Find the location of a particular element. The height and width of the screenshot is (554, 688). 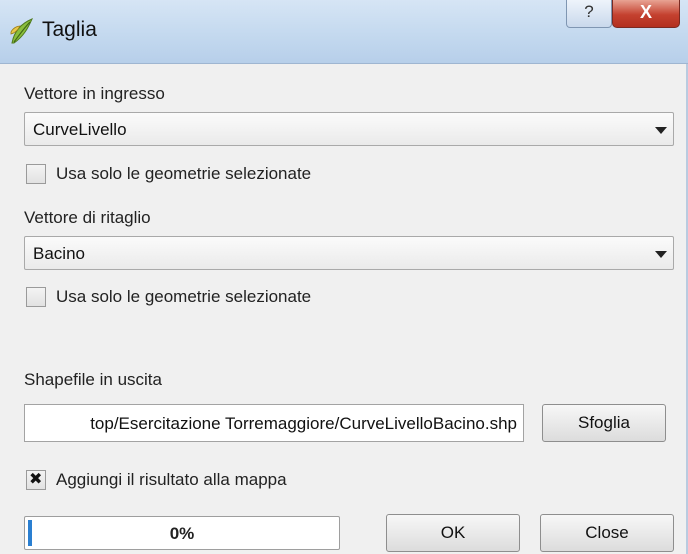

input-vector-label: Vettore in ingresso is located at coordinates (94, 93).